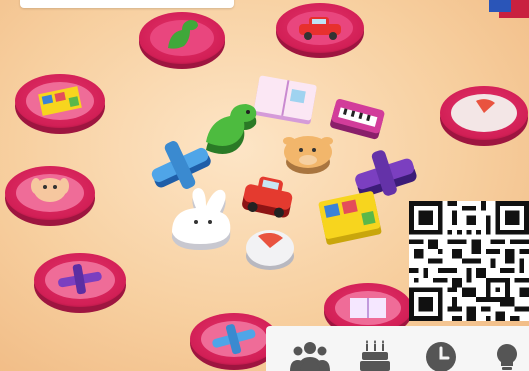 Image resolution: width=529 pixels, height=371 pixels. I want to click on piece-car, so click(268, 196).